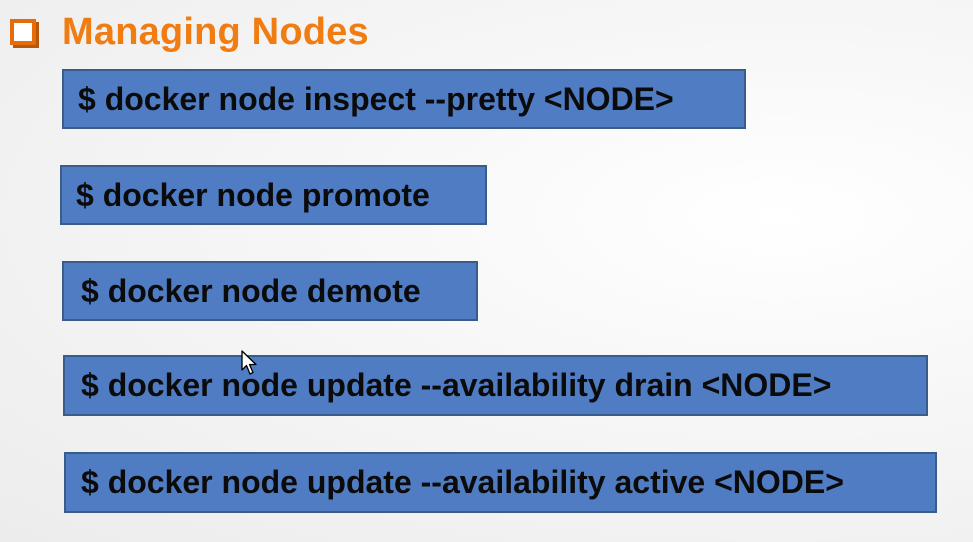 Image resolution: width=973 pixels, height=542 pixels. Describe the element at coordinates (249, 362) in the screenshot. I see `mouse-pointer-icon` at that location.